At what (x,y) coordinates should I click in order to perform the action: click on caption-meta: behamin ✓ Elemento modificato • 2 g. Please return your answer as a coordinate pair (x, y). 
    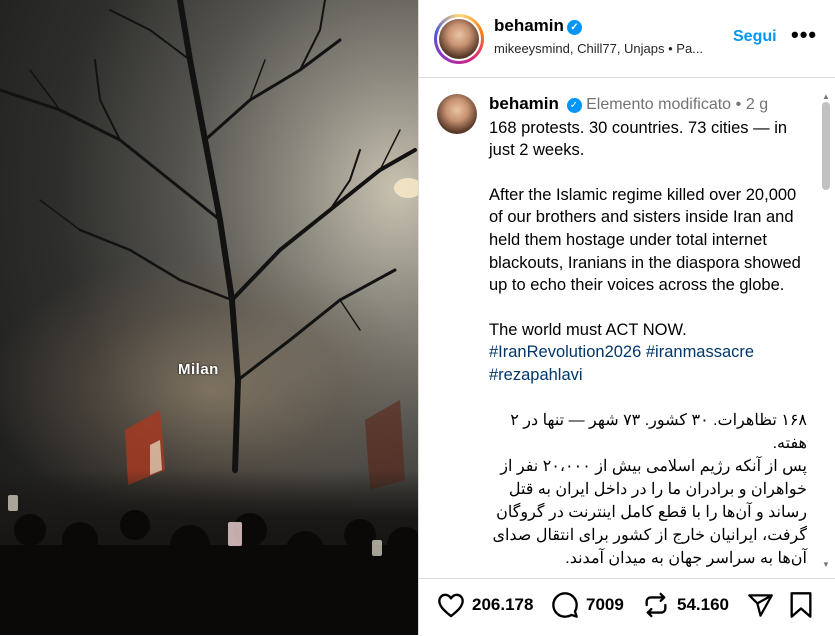
    Looking at the image, I should click on (648, 105).